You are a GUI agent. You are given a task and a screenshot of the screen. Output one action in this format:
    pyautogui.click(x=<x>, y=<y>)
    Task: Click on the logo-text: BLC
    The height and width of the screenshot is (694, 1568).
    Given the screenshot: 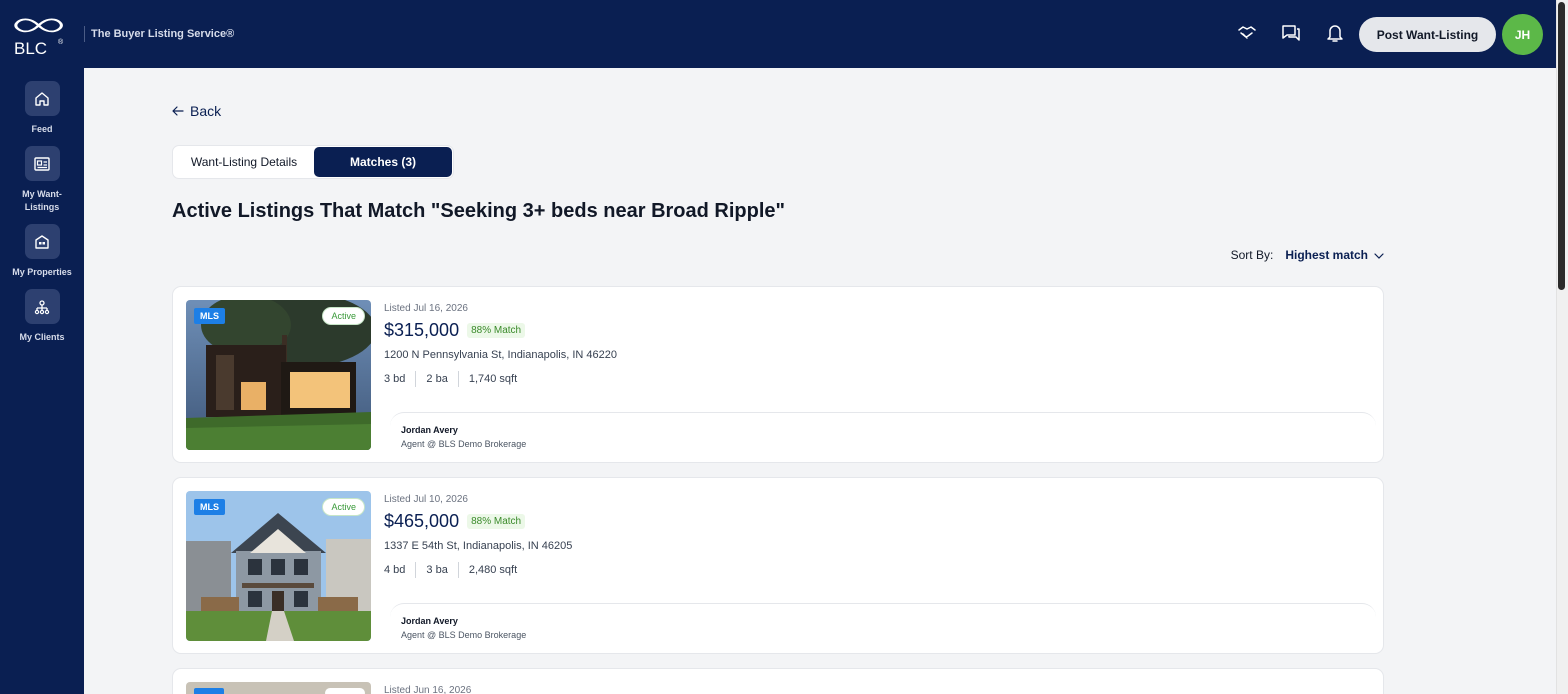 What is the action you would take?
    pyautogui.click(x=30, y=48)
    